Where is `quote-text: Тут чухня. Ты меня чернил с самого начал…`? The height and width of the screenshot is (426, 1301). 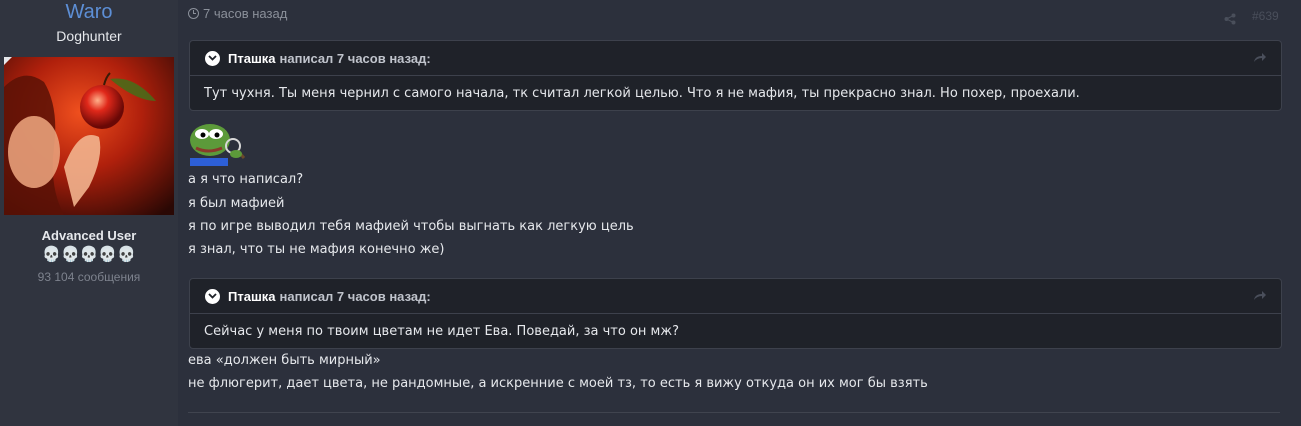 quote-text: Тут чухня. Ты меня чернил с самого начал… is located at coordinates (735, 92).